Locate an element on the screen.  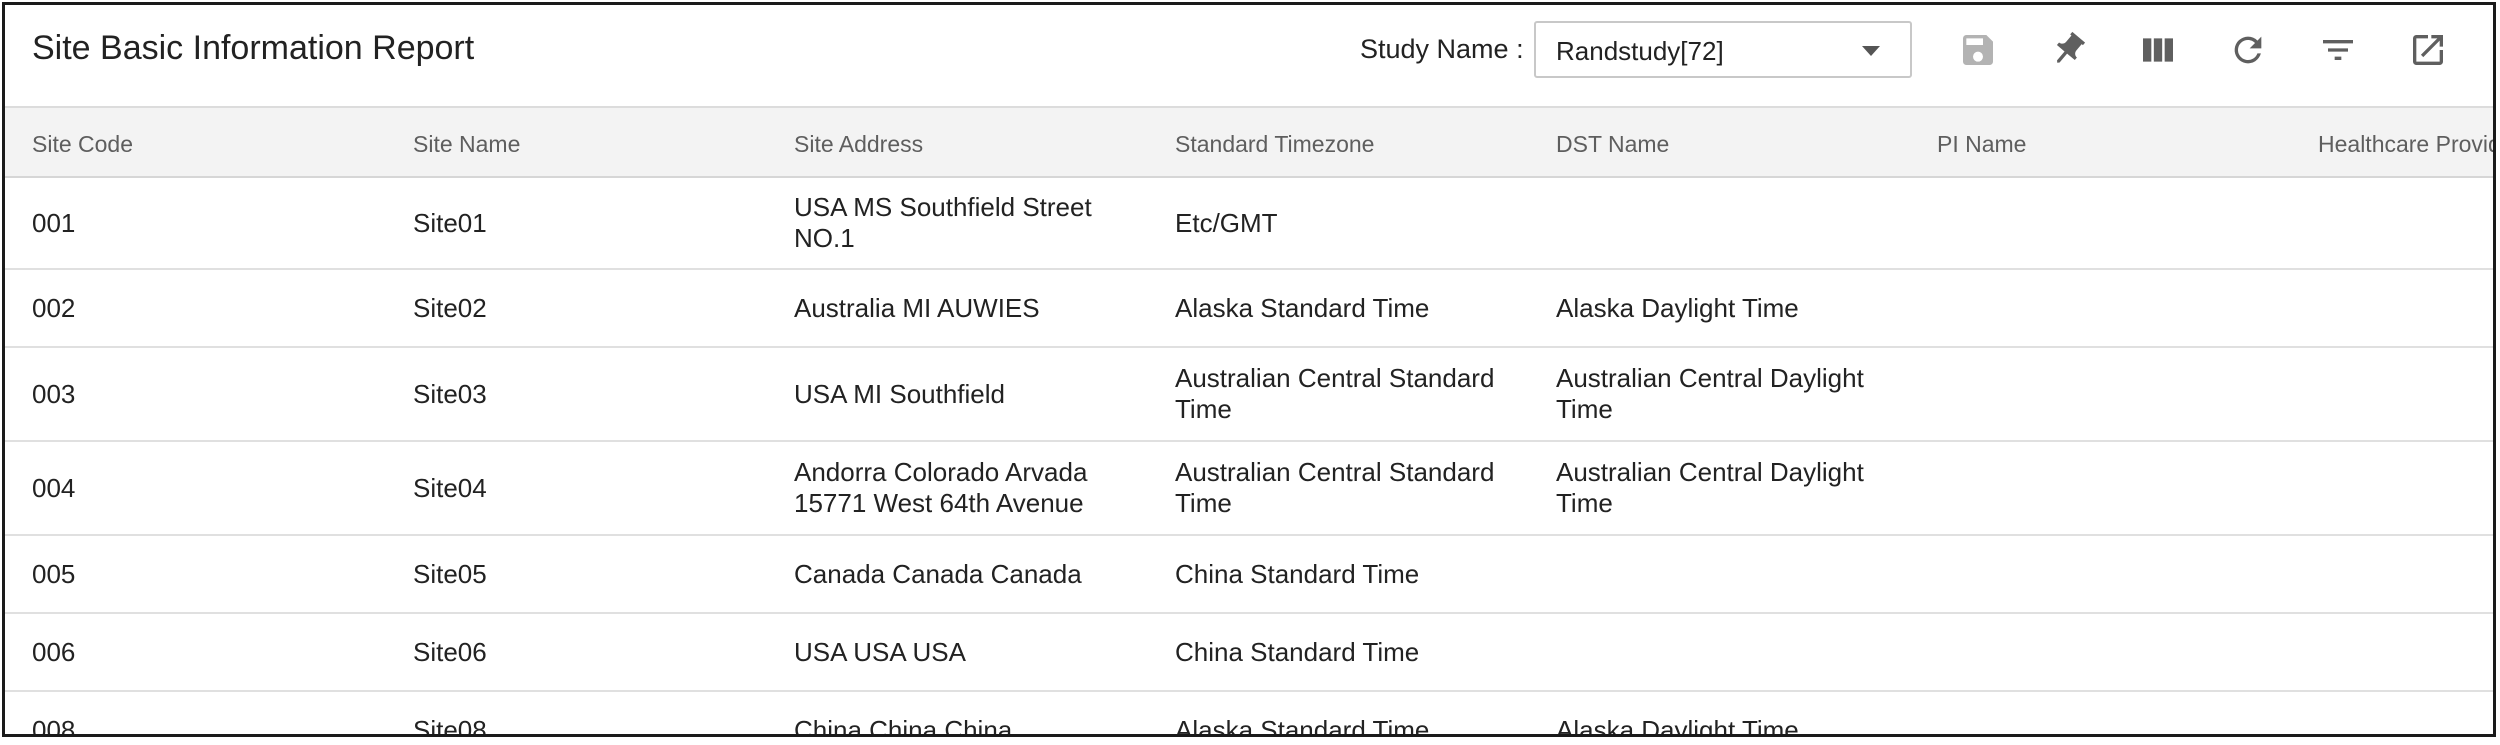
cell-site-address: Canada Canada Canada is located at coordinates (938, 574).